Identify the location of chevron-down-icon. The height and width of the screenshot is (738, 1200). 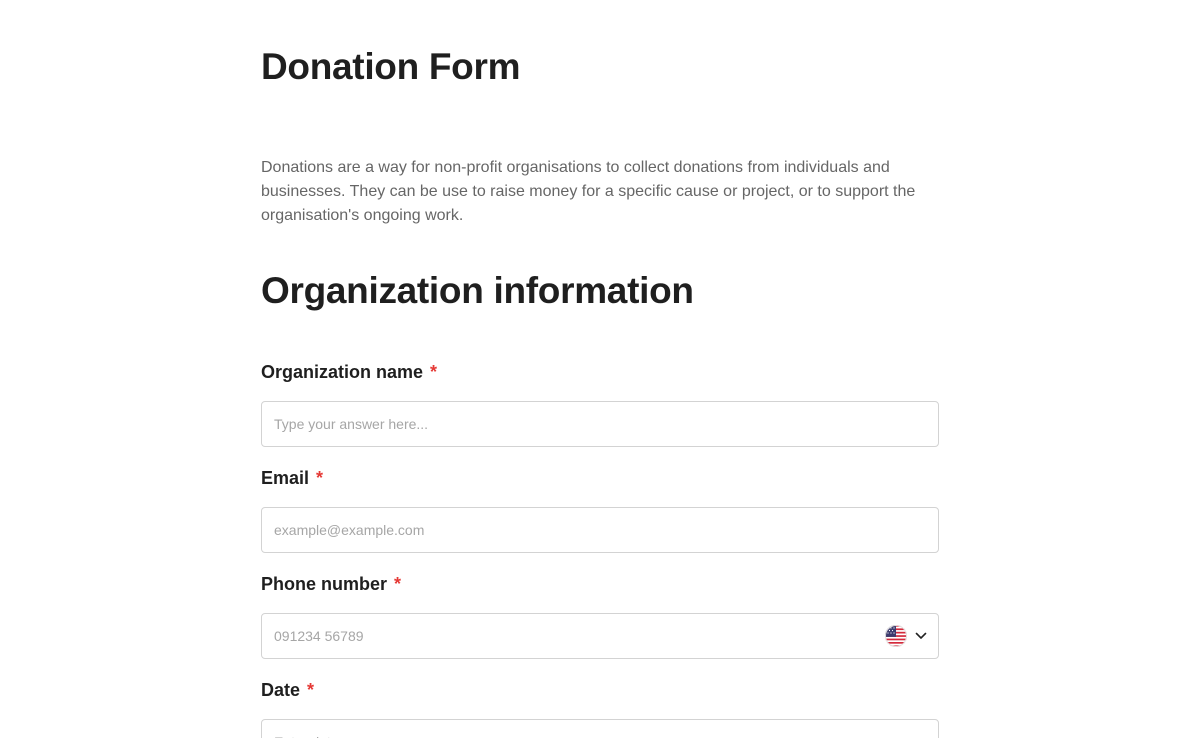
(921, 635).